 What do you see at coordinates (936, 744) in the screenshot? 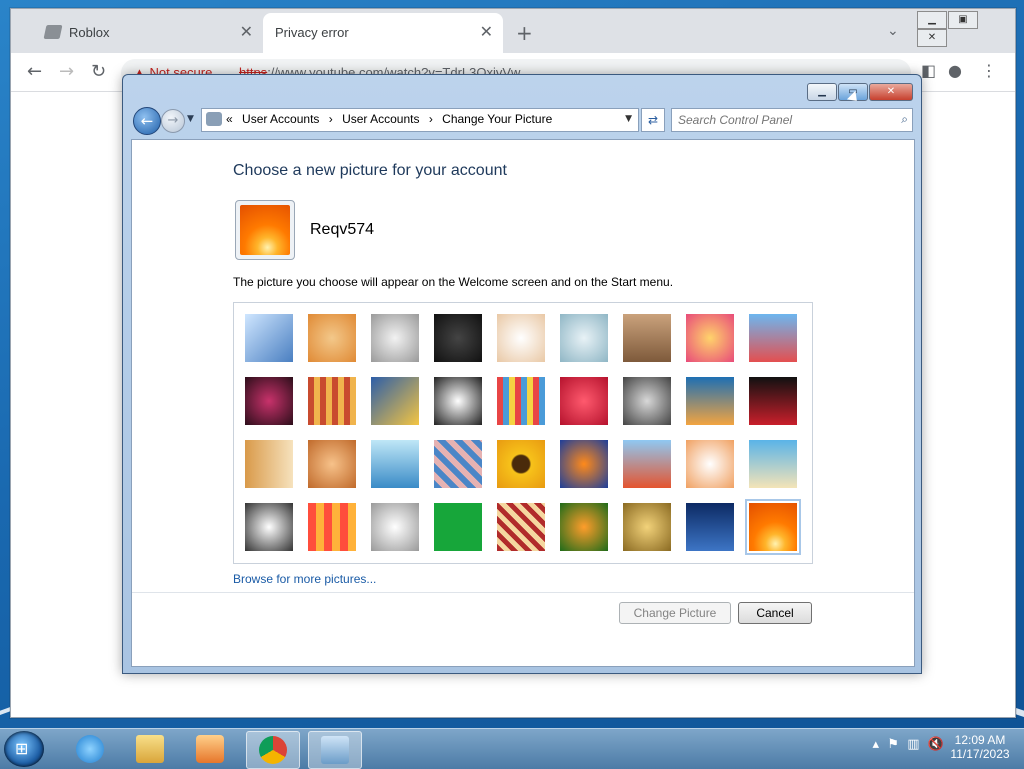
I see `volume-muted-icon: 🔇` at bounding box center [936, 744].